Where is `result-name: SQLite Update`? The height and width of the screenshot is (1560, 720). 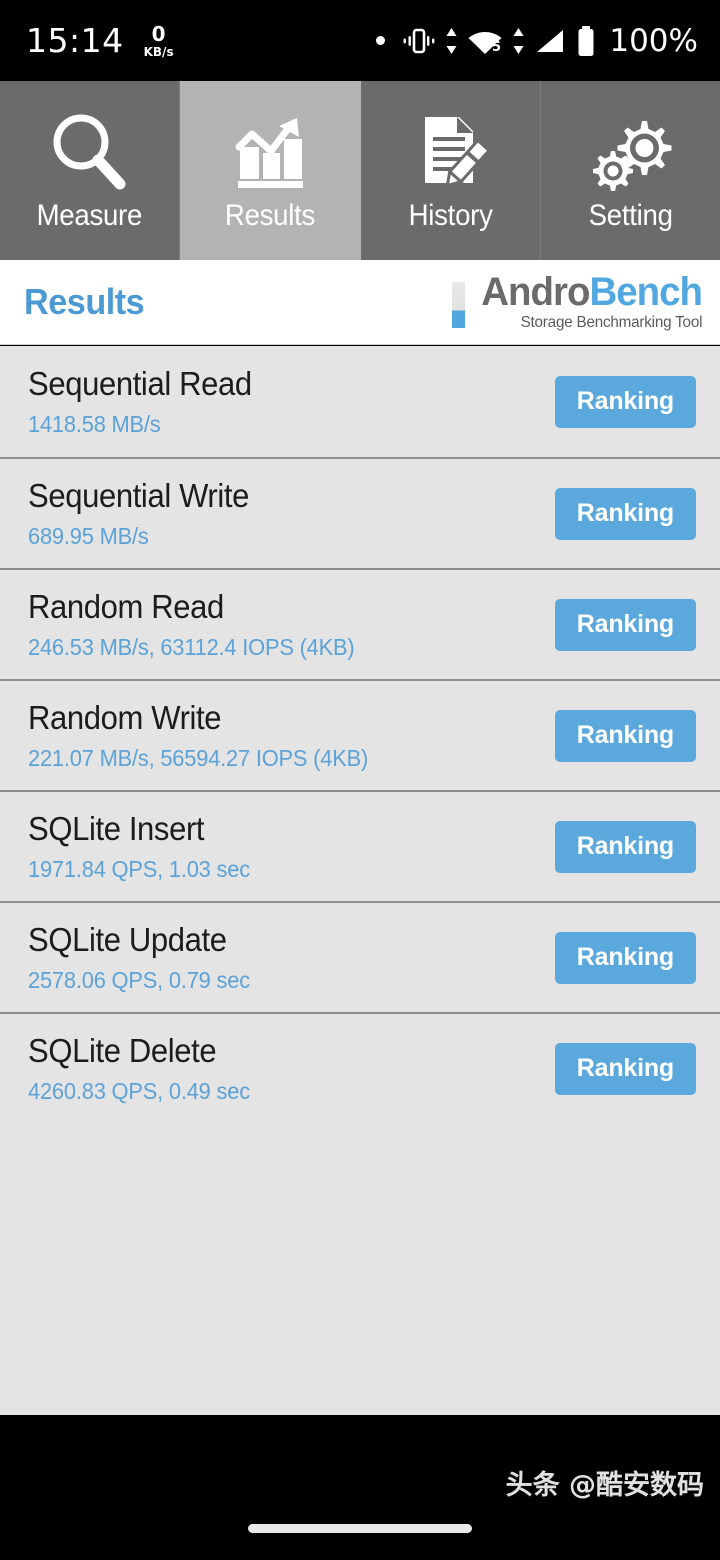
result-name: SQLite Update is located at coordinates (127, 940).